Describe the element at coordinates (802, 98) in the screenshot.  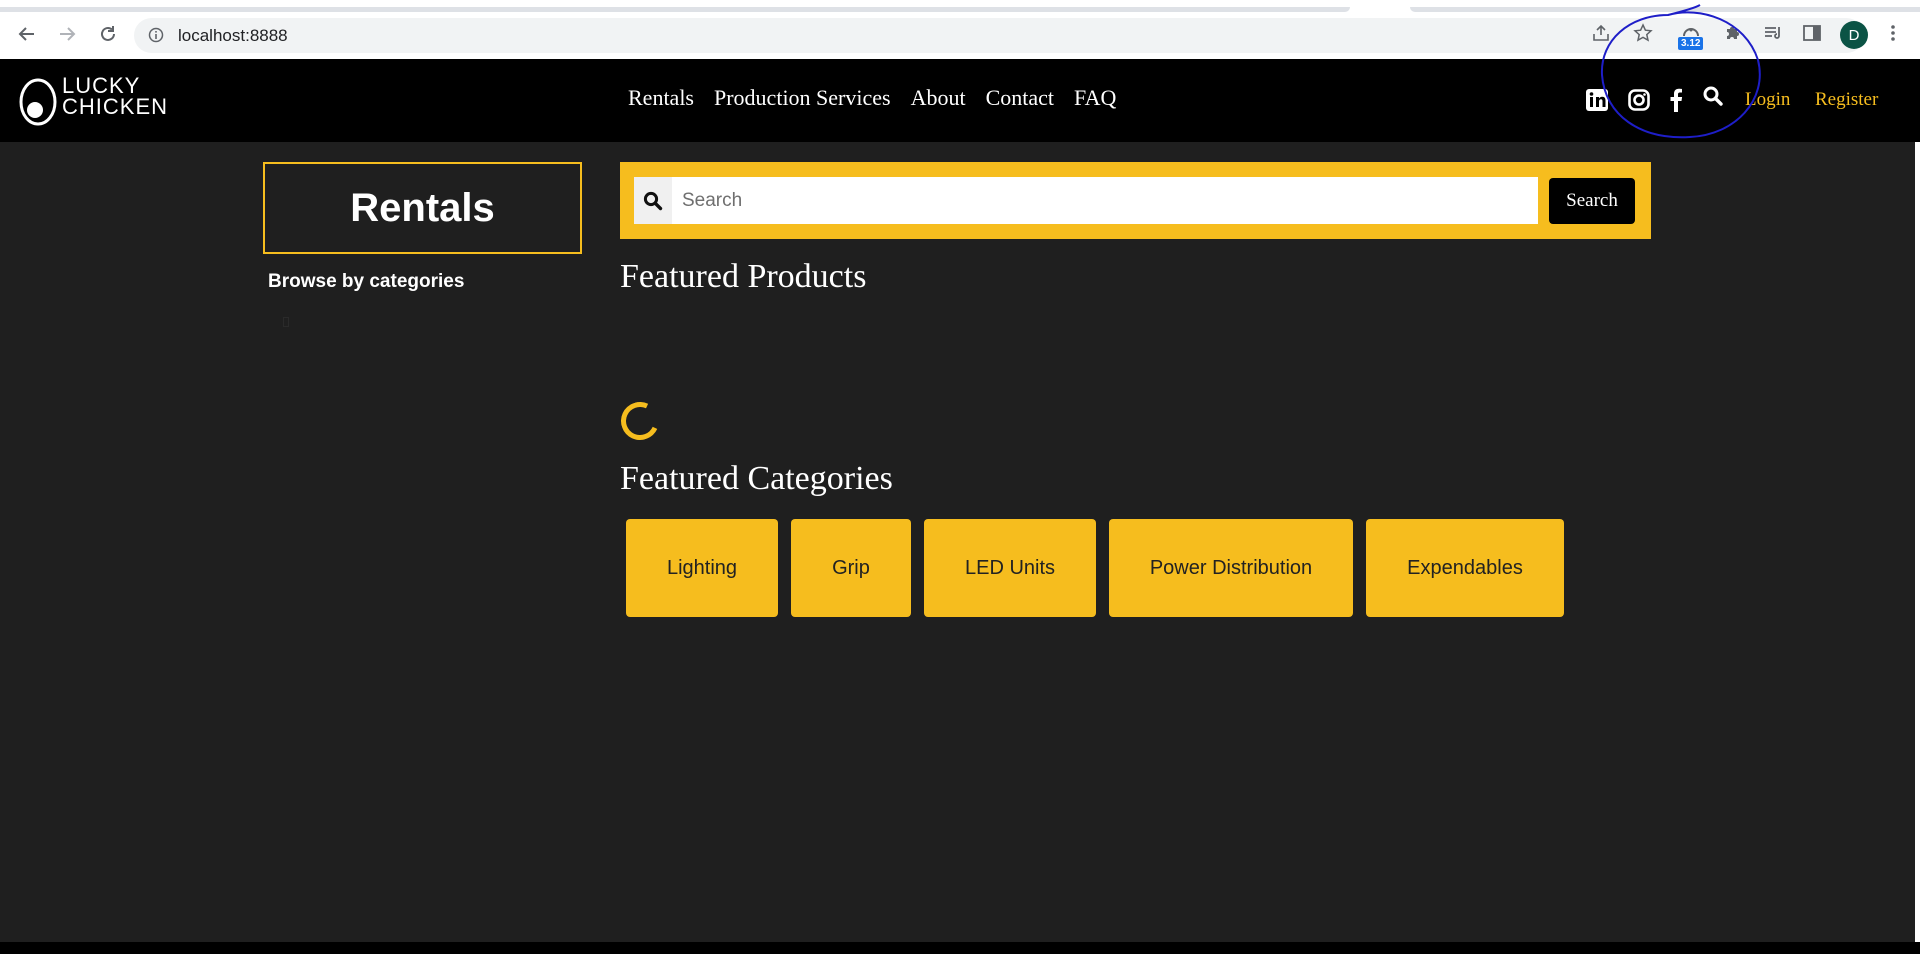
I see `nav-production-services: Production Services` at that location.